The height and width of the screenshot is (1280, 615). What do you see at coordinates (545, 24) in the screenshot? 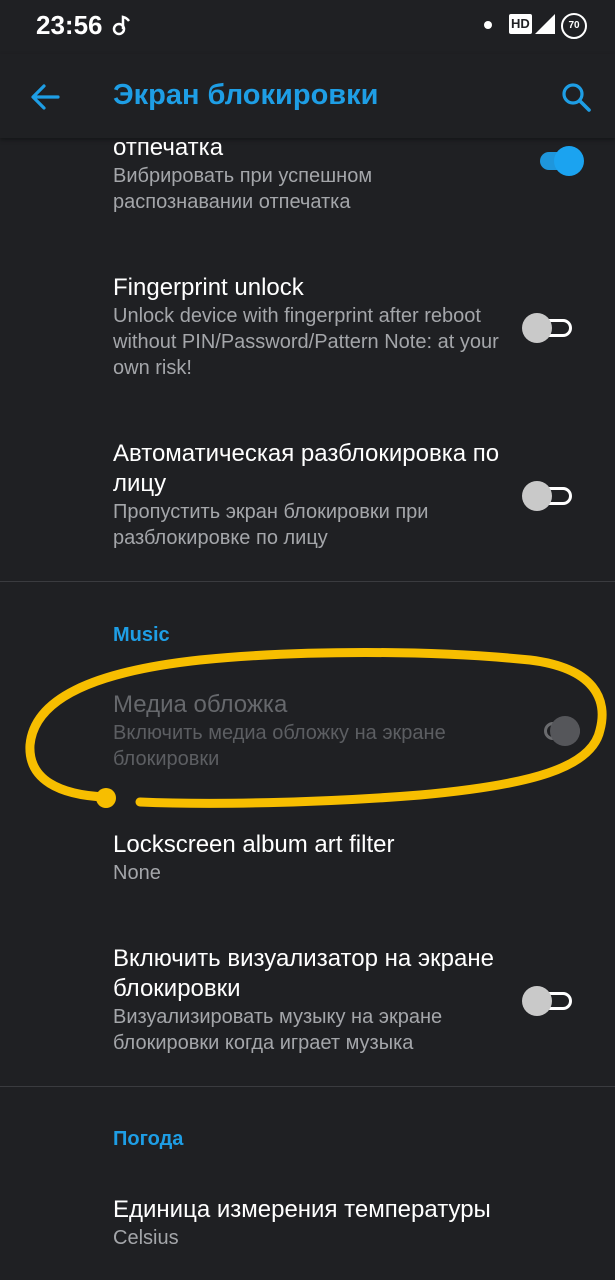
I see `signal-icon` at bounding box center [545, 24].